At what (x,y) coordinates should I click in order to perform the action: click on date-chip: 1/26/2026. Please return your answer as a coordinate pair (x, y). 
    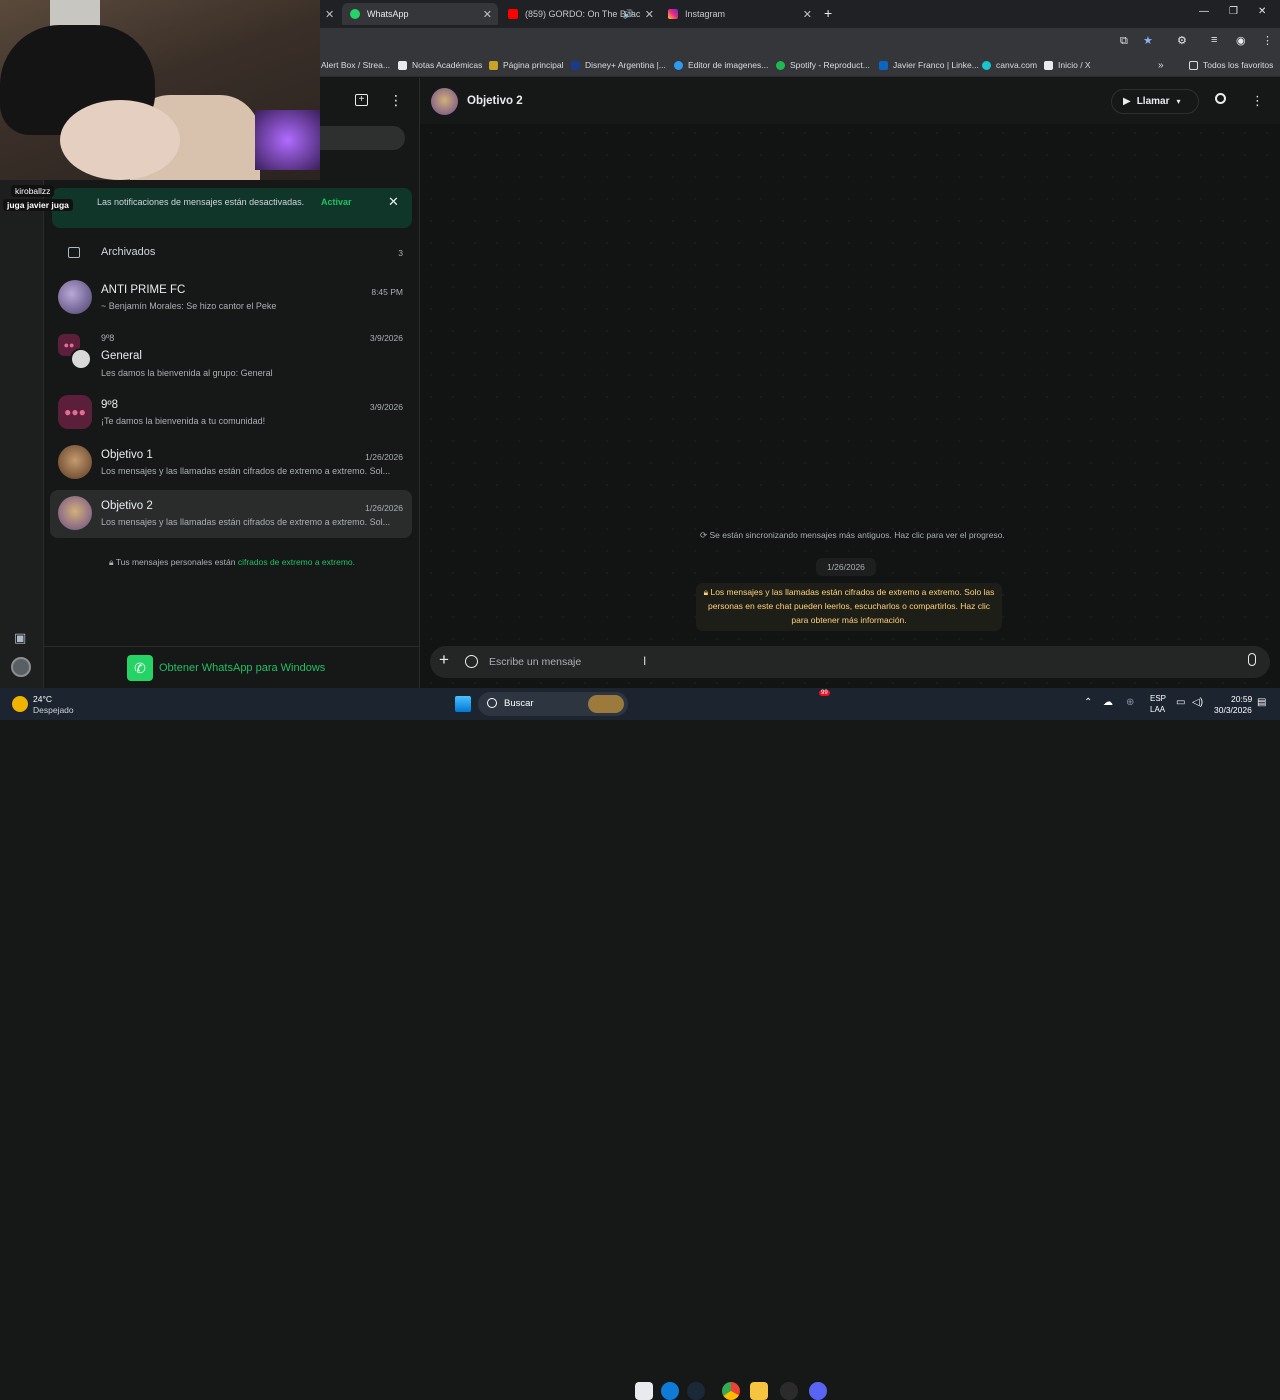
    Looking at the image, I should click on (846, 567).